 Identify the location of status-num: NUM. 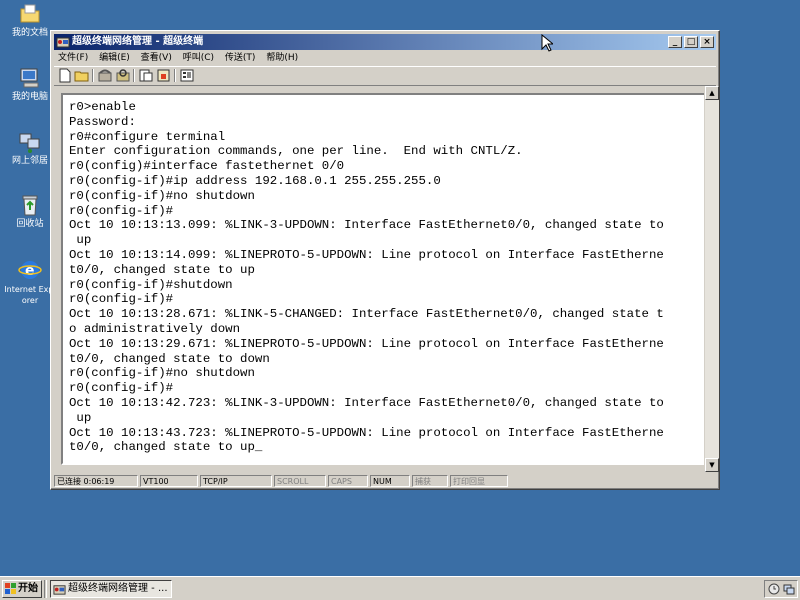
(390, 481).